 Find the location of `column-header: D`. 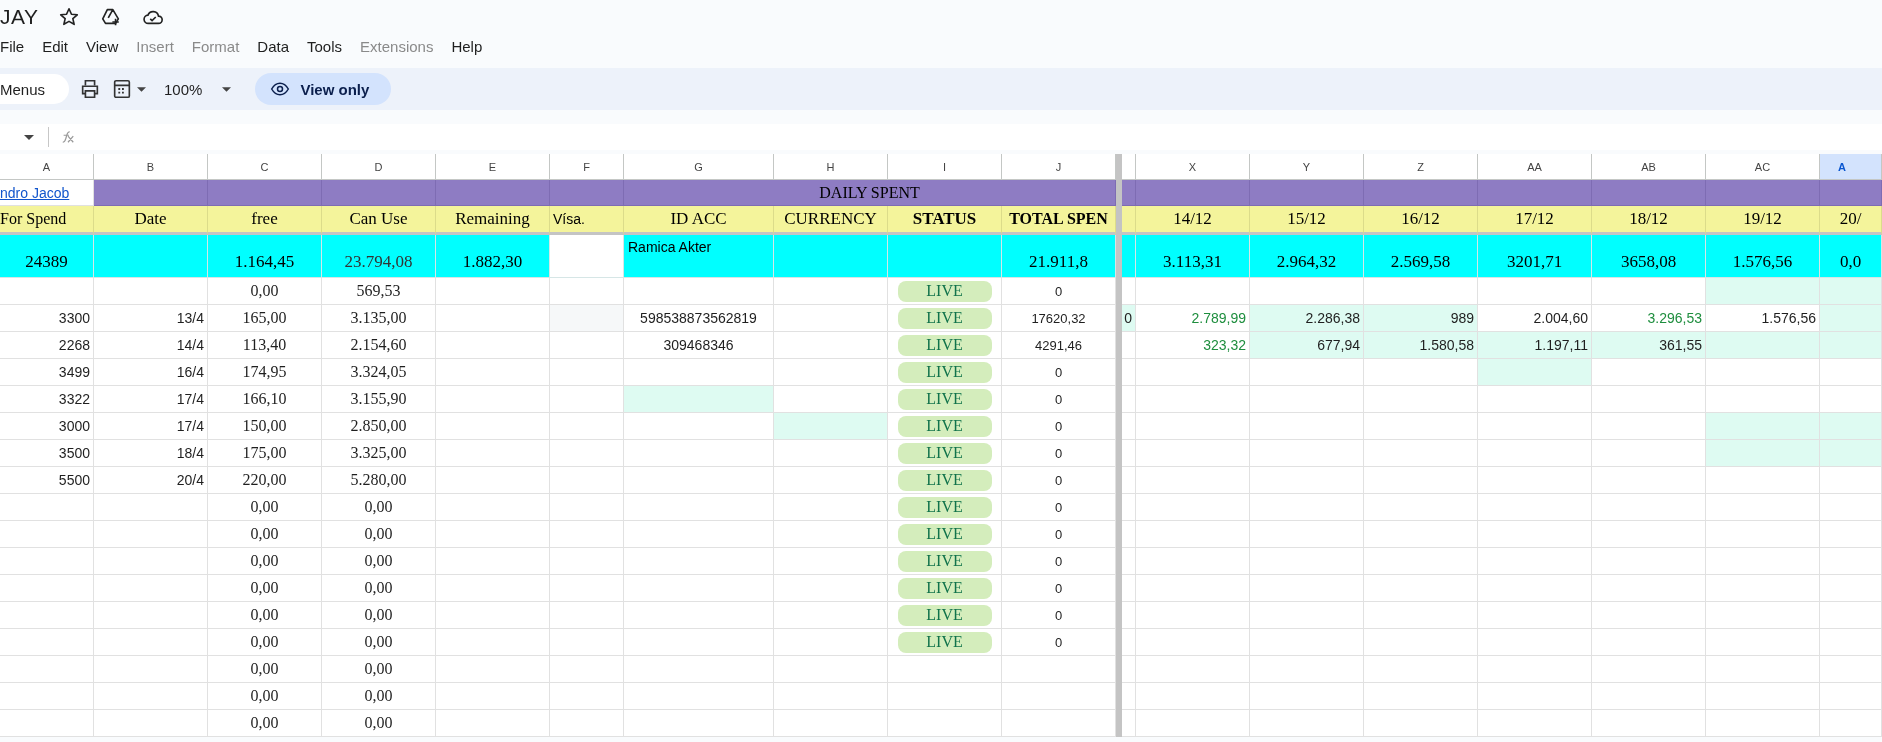

column-header: D is located at coordinates (379, 167).